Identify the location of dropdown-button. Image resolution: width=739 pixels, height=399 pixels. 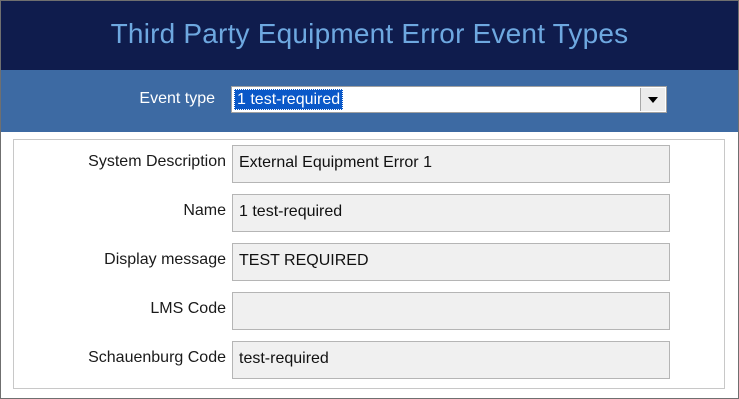
(652, 99).